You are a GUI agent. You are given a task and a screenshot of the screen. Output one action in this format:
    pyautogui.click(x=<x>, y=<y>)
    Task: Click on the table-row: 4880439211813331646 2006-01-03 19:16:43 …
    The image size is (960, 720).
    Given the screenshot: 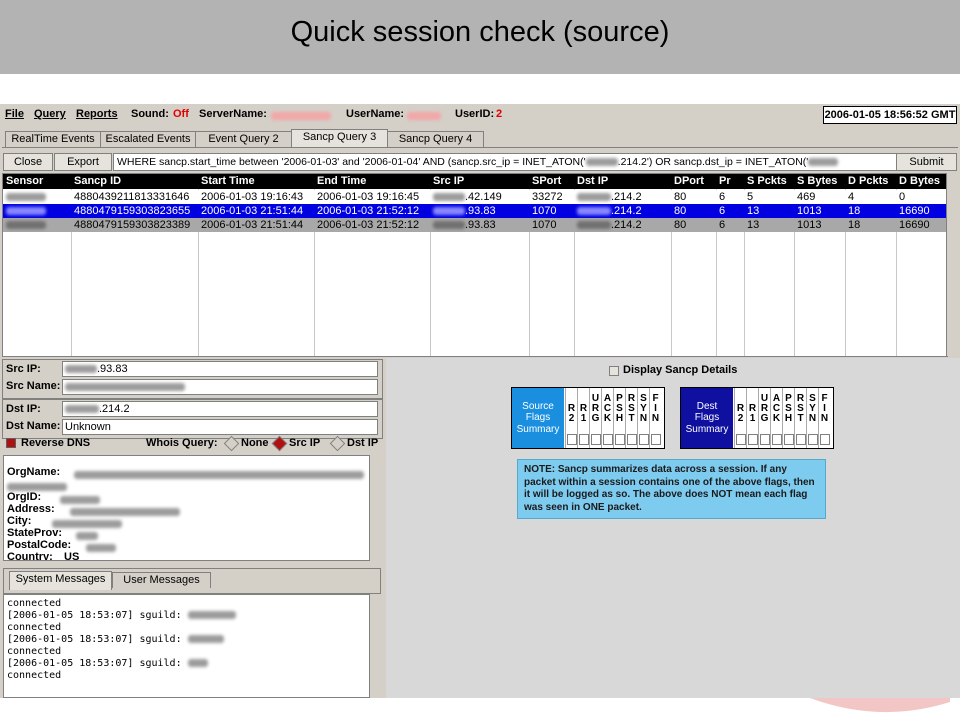 What is the action you would take?
    pyautogui.click(x=475, y=197)
    